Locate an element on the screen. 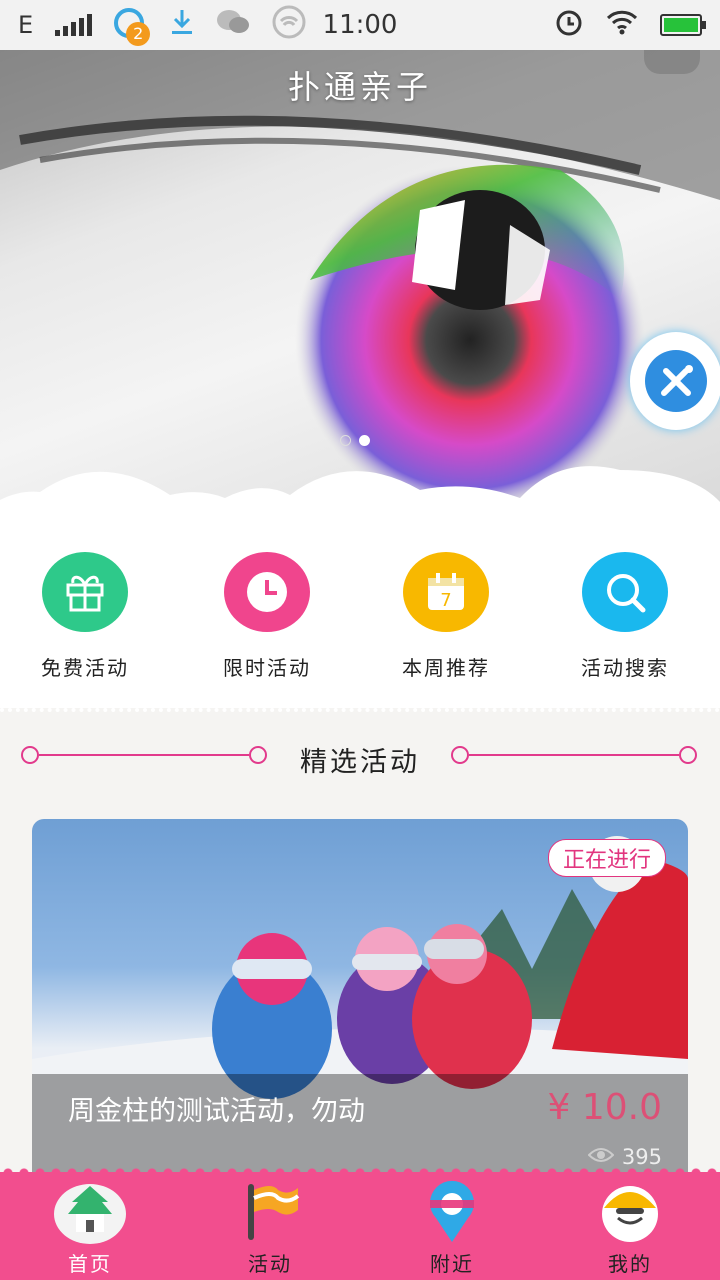 The image size is (720, 1280). view-count-value: 395 is located at coordinates (641, 1157).